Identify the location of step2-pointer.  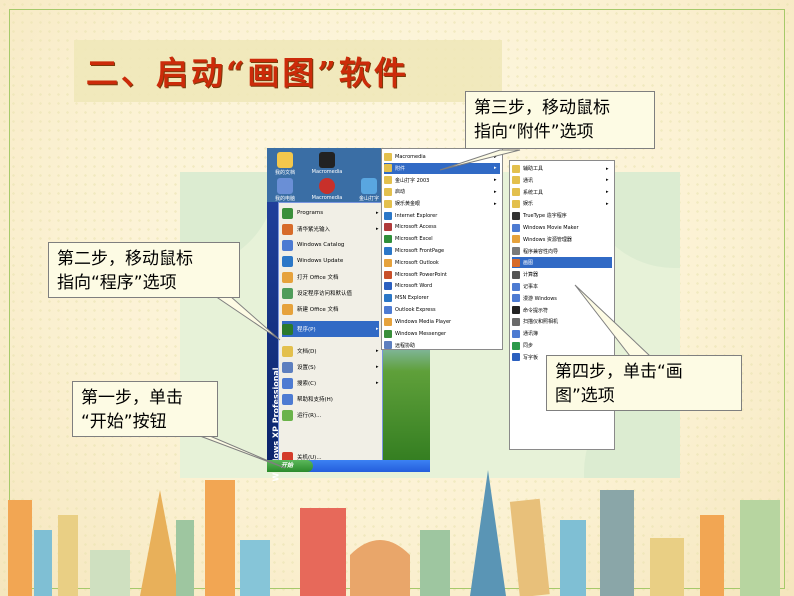
(247, 318).